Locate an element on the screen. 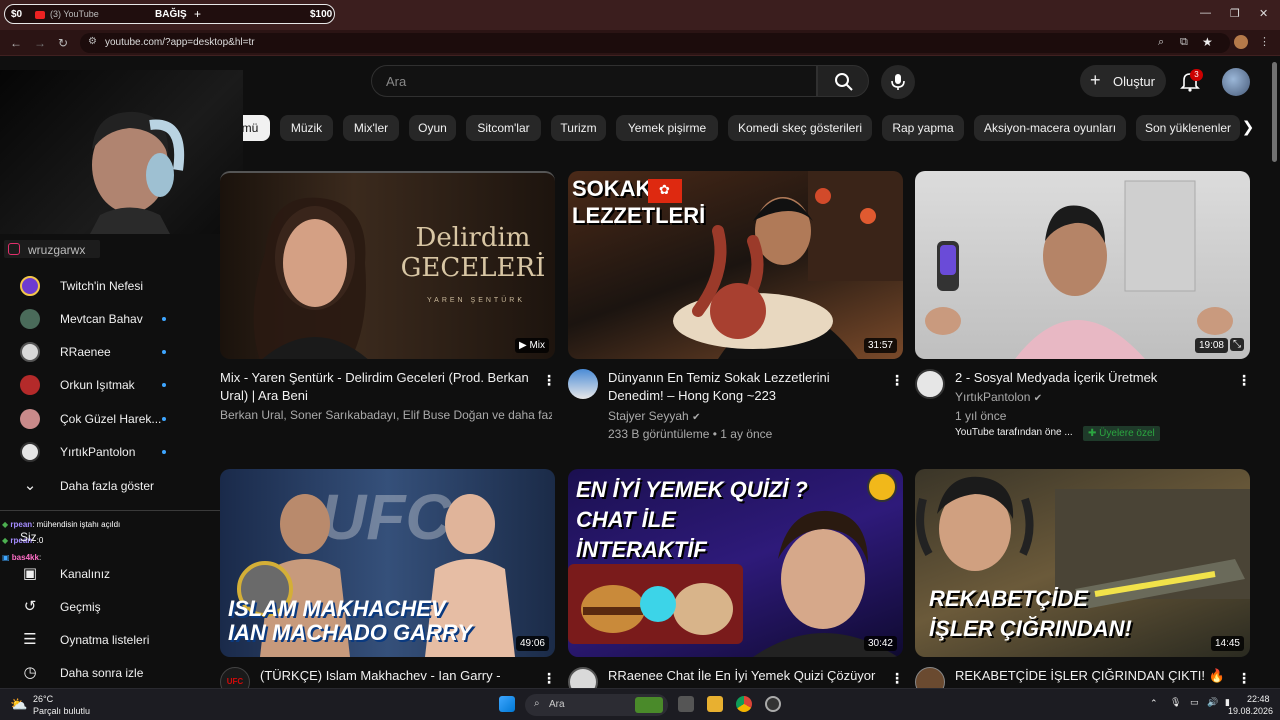 Image resolution: width=1280 pixels, height=720 pixels. chip-music: Müzik is located at coordinates (306, 128).